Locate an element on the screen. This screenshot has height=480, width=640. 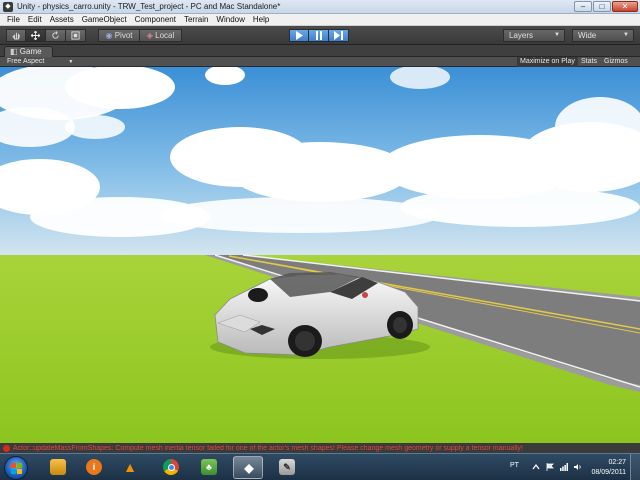
step-button is located at coordinates (339, 35).